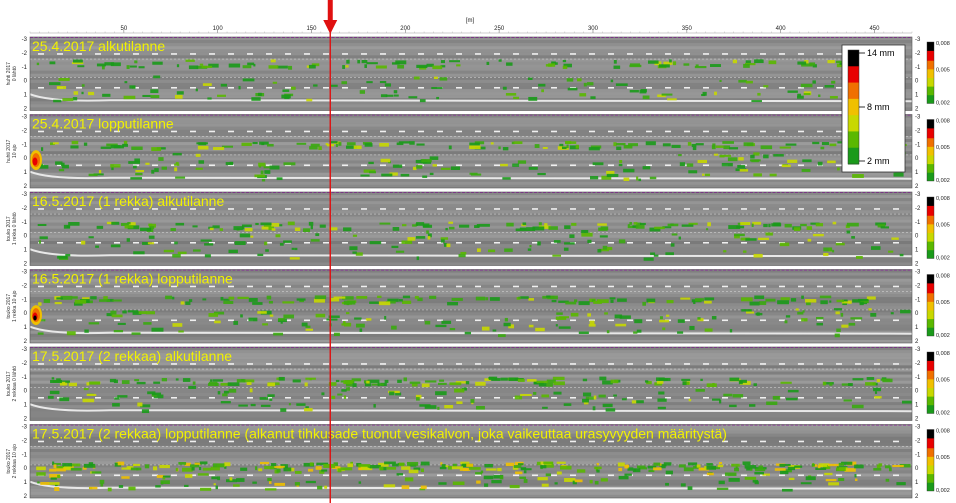 The image size is (956, 503). What do you see at coordinates (15, 73) in the screenshot?
I see `side-label-line: 0 lähtö` at bounding box center [15, 73].